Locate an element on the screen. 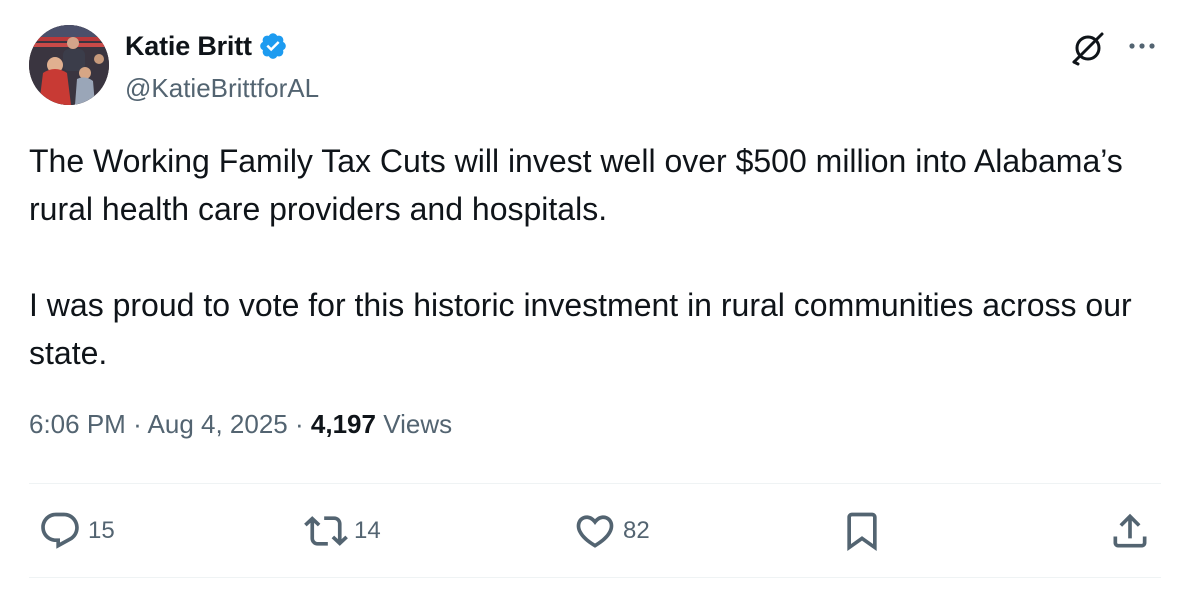 This screenshot has height=602, width=1190. more-icon is located at coordinates (1142, 46).